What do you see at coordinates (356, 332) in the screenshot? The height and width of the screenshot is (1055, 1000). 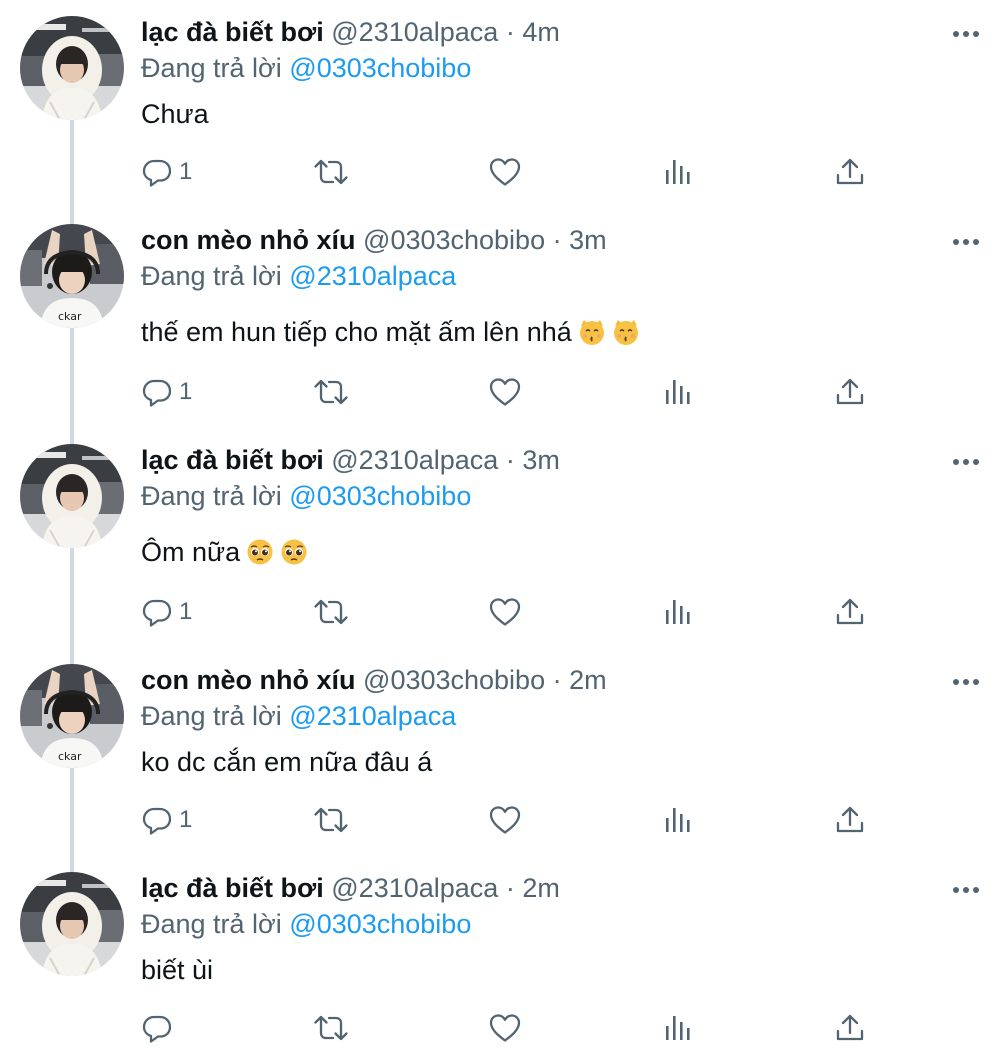 I see `tweet-text-content: thế em hun tiếp cho mặt ấm lên nhá` at bounding box center [356, 332].